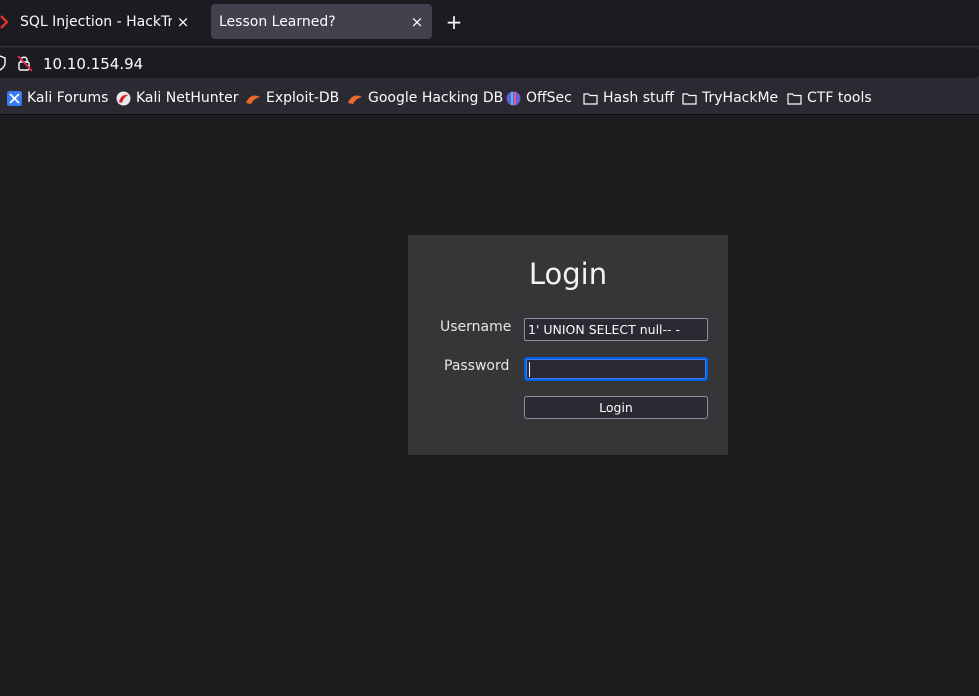  Describe the element at coordinates (616, 329) in the screenshot. I see `username-input` at that location.